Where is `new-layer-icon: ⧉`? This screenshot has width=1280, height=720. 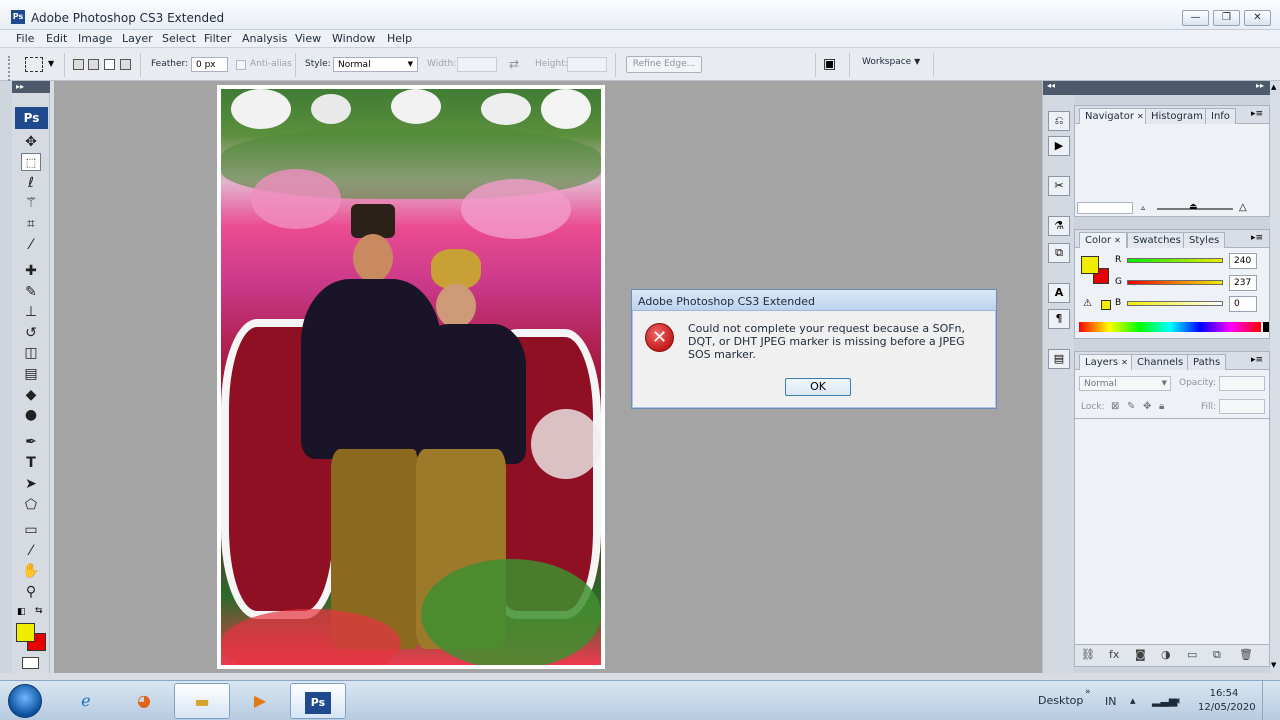 new-layer-icon: ⧉ is located at coordinates (1217, 655).